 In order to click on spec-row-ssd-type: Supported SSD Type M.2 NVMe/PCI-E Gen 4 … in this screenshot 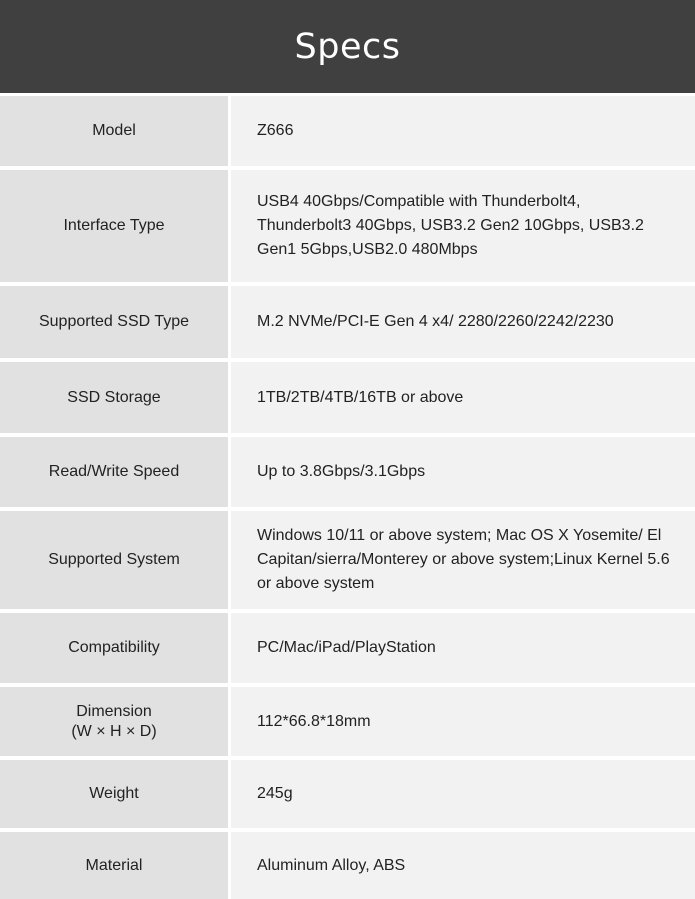, I will do `click(347, 322)`.